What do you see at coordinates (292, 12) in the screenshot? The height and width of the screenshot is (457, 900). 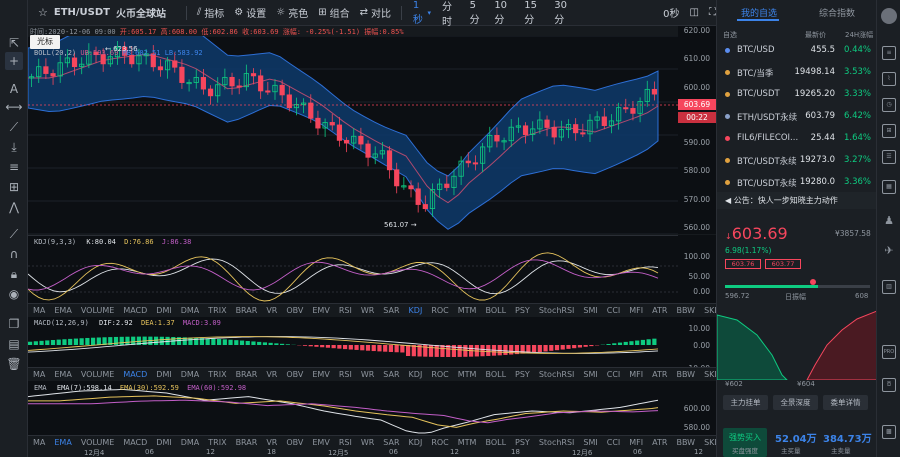 I see `theme-button: ☼ 亮色` at bounding box center [292, 12].